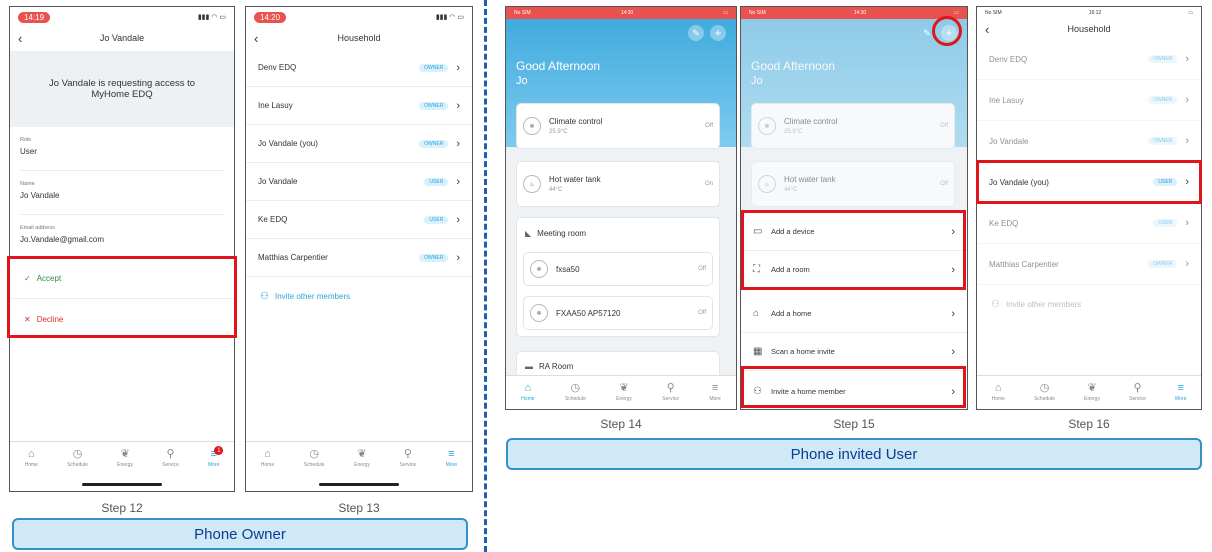 The height and width of the screenshot is (552, 1212). I want to click on add-icon: +, so click(718, 33).